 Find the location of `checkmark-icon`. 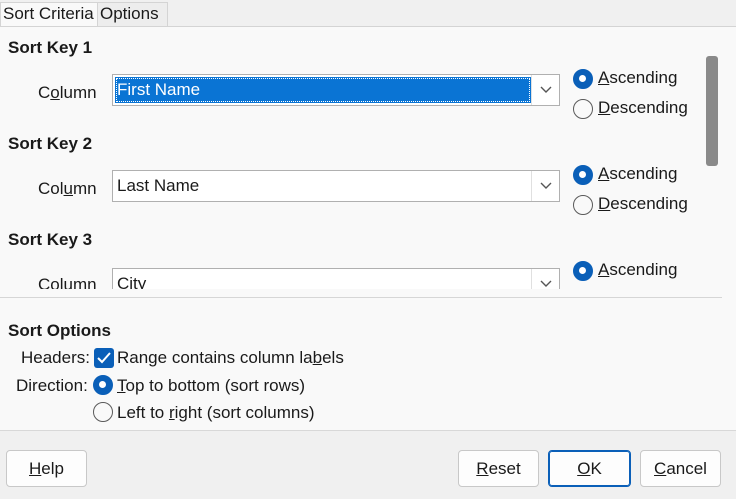

checkmark-icon is located at coordinates (104, 358).